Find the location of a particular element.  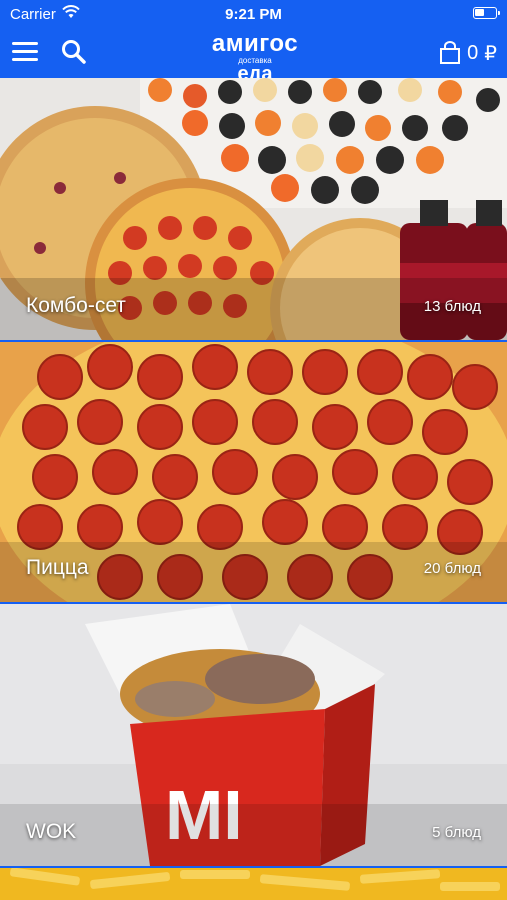

currency-symbol: ₽ is located at coordinates (490, 53).